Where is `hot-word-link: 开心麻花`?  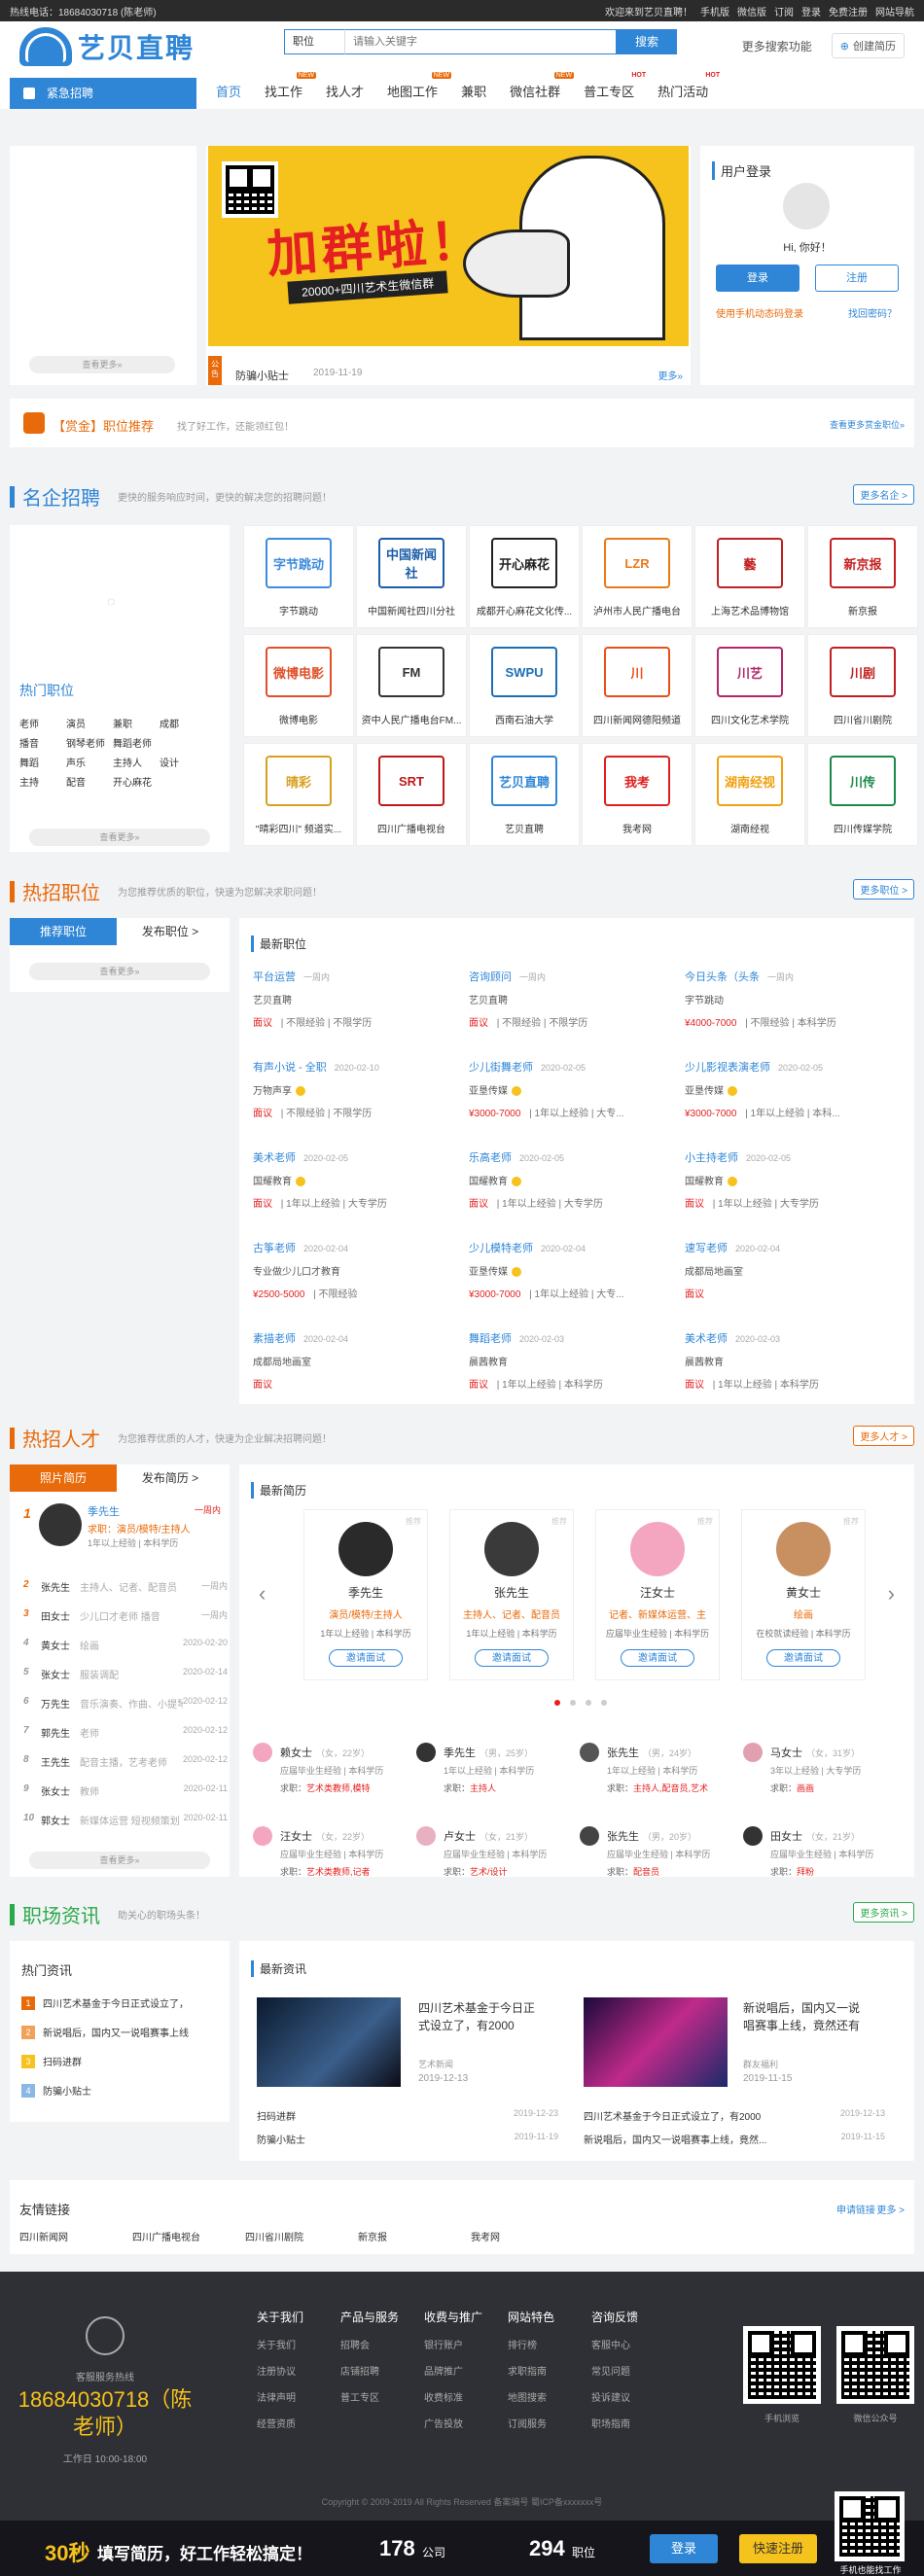
hot-word-link: 开心麻花 is located at coordinates (132, 782).